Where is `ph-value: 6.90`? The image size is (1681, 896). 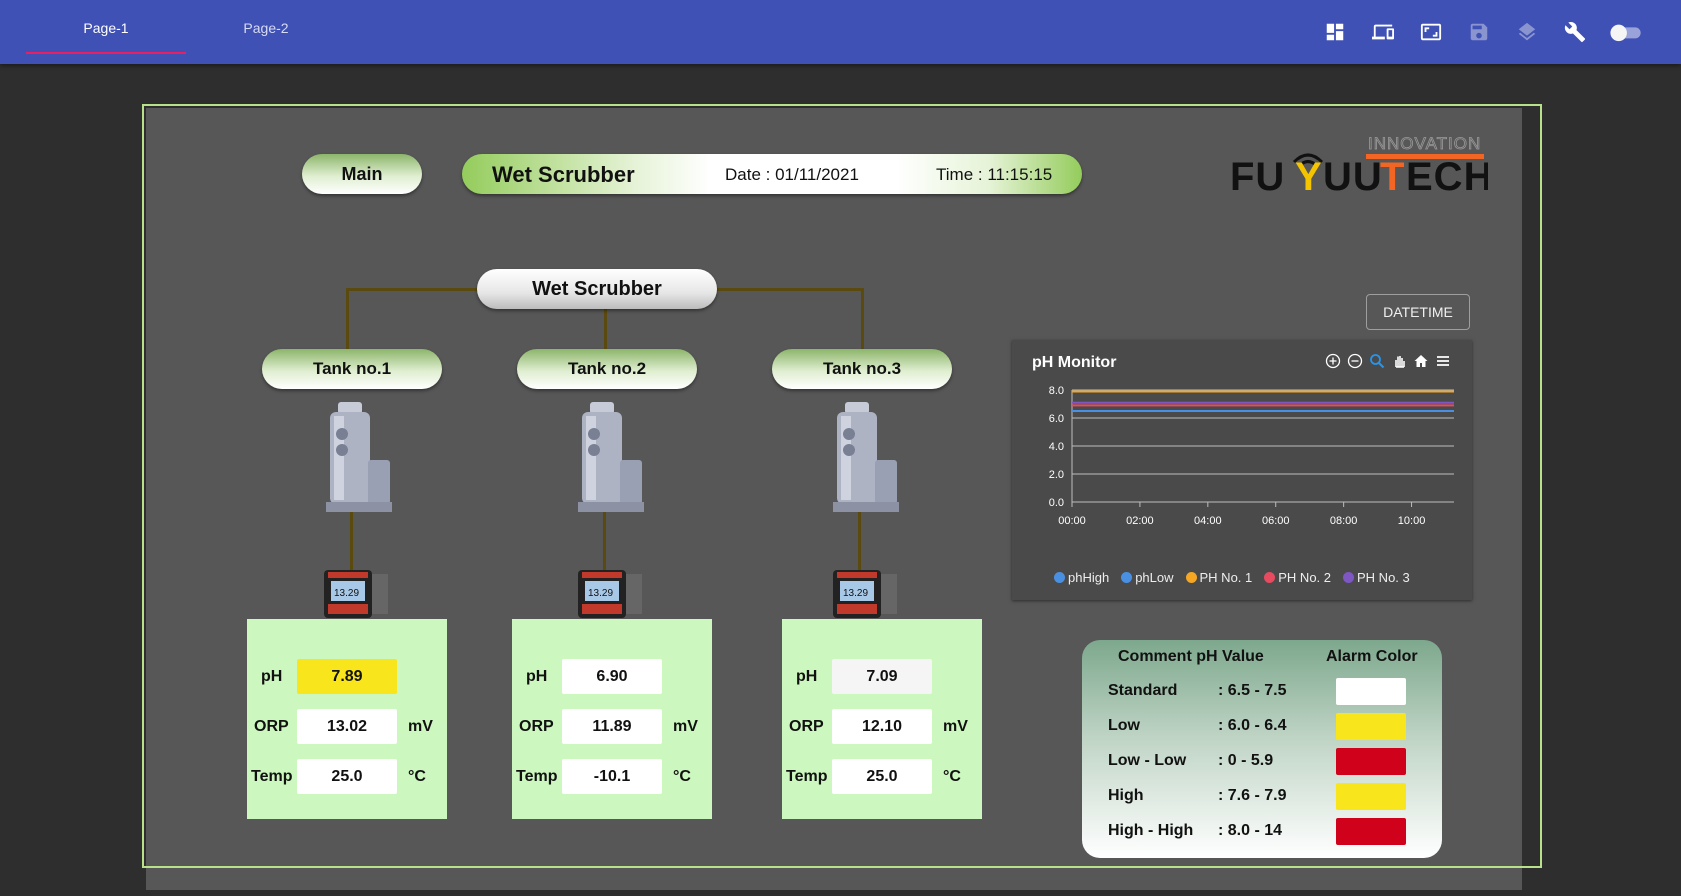
ph-value: 6.90 is located at coordinates (612, 676).